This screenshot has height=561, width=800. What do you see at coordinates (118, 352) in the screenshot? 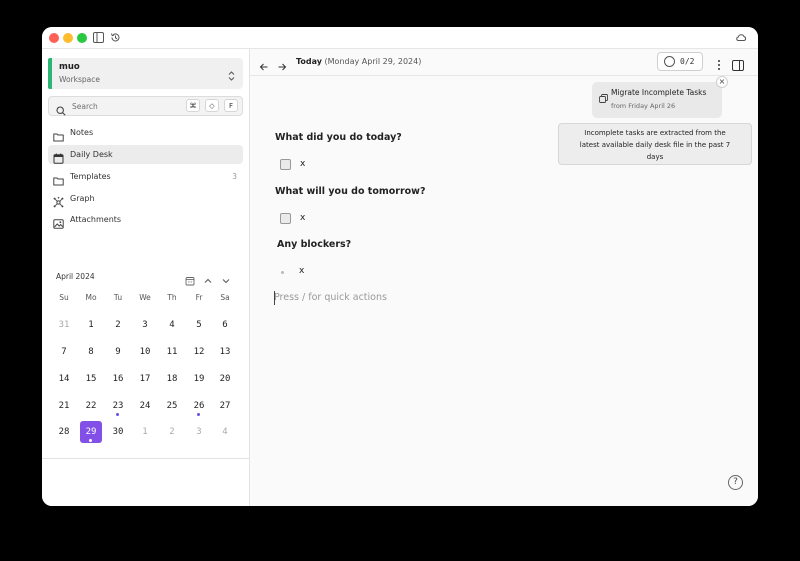
I see `calendar-day: 9` at bounding box center [118, 352].